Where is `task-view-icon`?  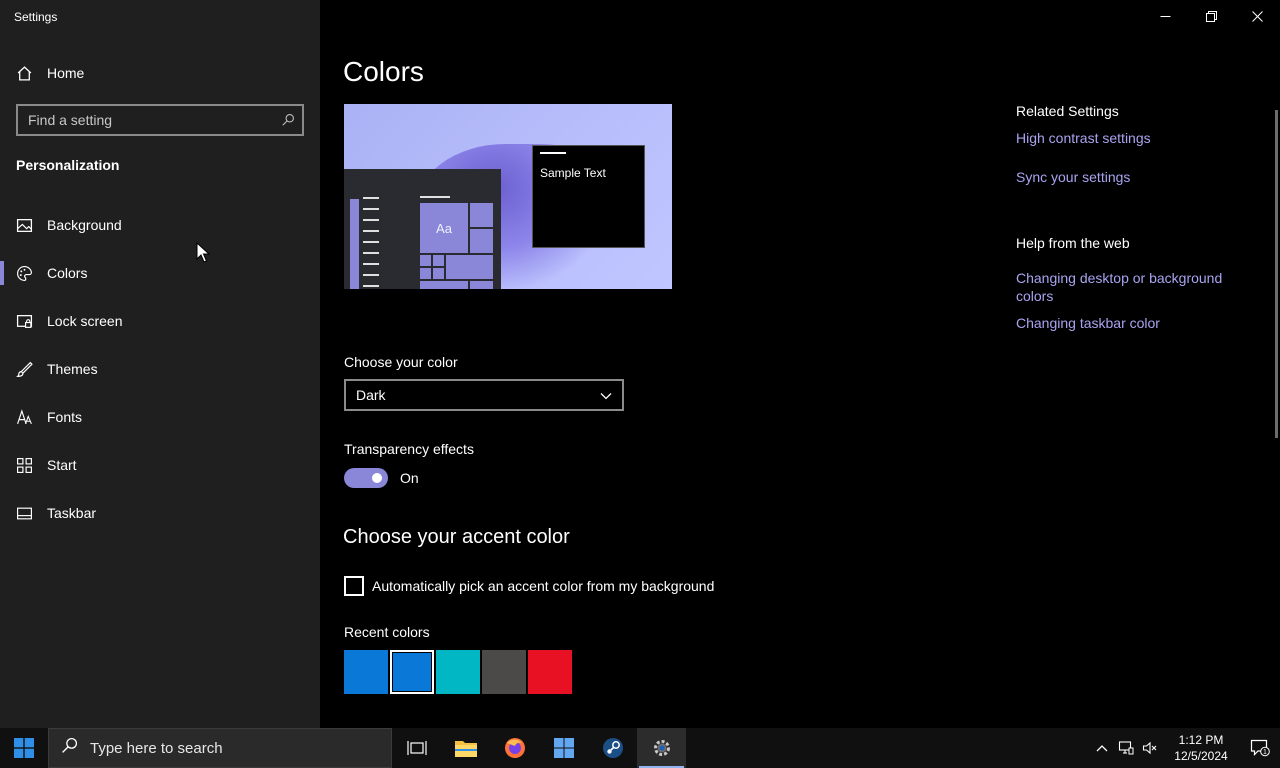
task-view-icon is located at coordinates (416, 748).